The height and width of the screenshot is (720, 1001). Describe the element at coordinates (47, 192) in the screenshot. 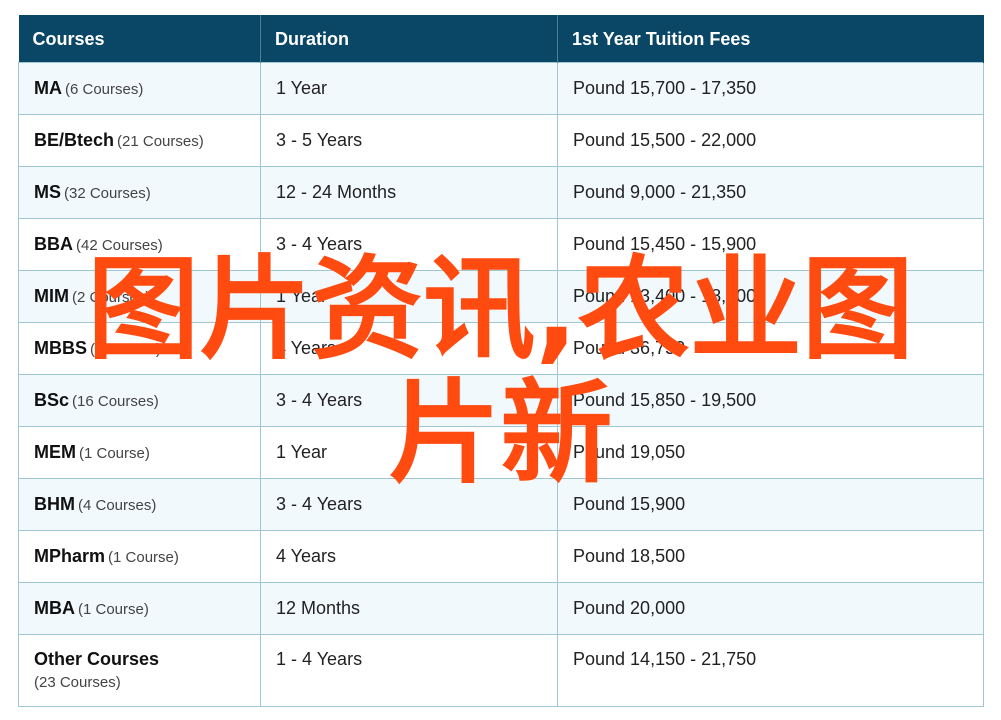

I see `course-name: MS` at that location.